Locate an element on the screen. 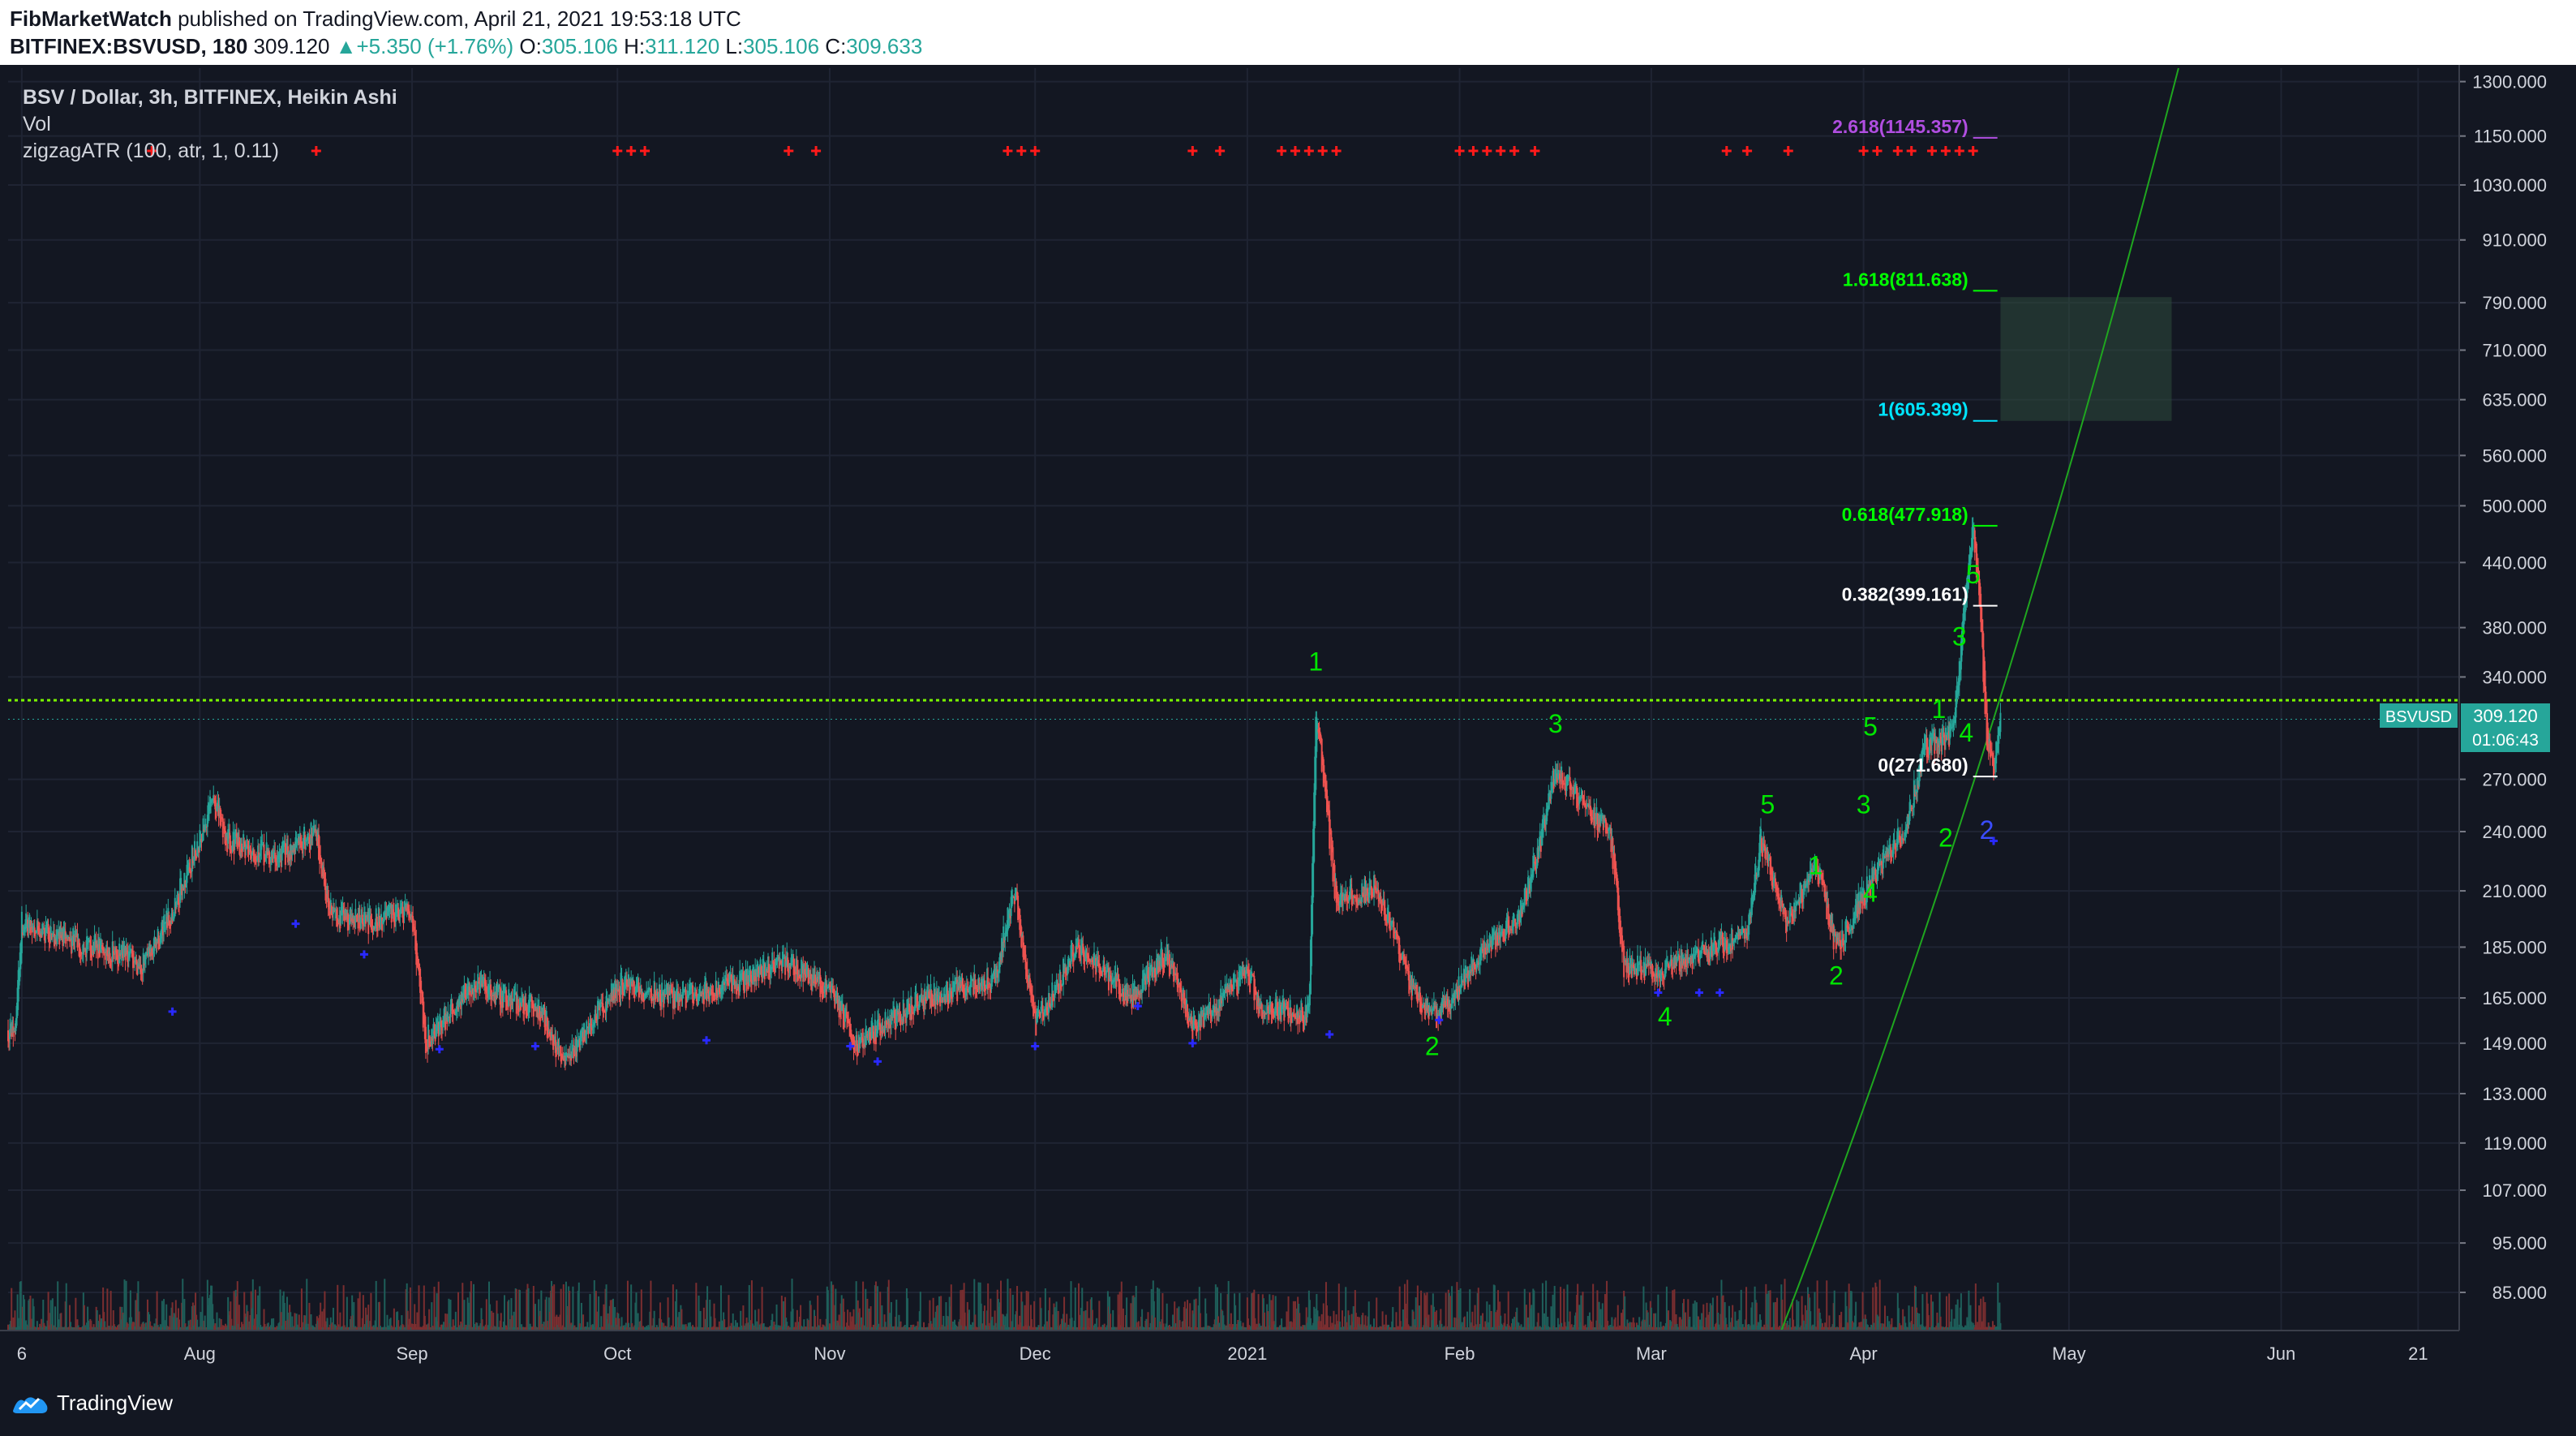  open-value: 305.106 is located at coordinates (579, 46).